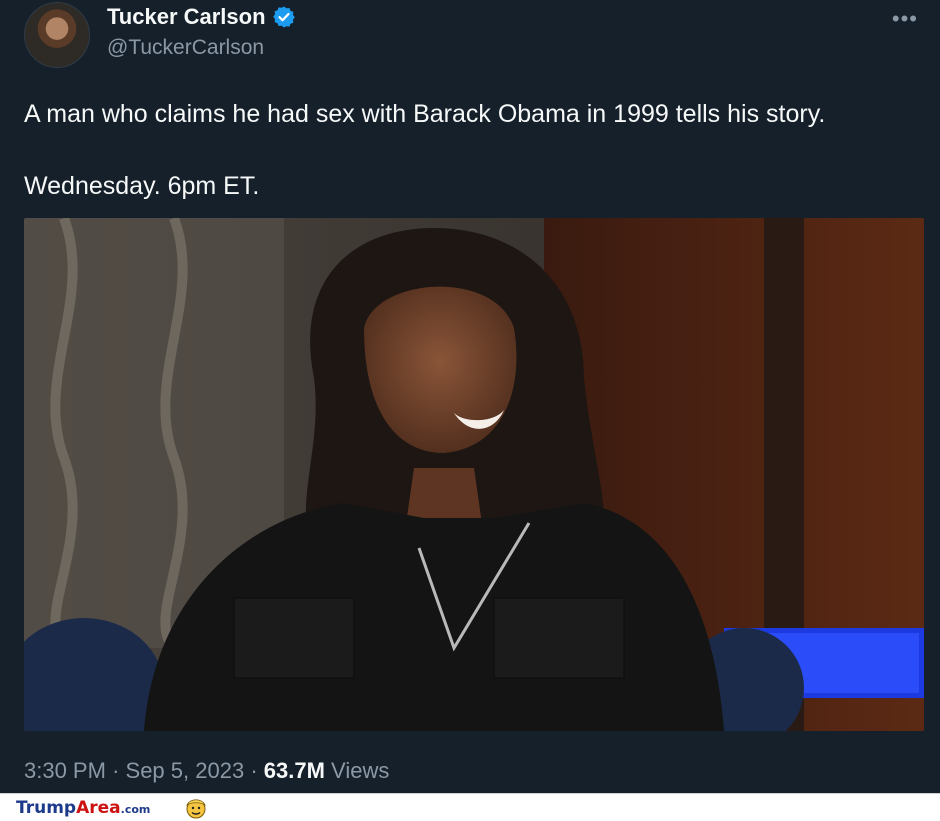 This screenshot has height=821, width=940. I want to click on tweet-meta: 3:30 PM · Sep 5, 2023 · 63.7M Views, so click(206, 771).